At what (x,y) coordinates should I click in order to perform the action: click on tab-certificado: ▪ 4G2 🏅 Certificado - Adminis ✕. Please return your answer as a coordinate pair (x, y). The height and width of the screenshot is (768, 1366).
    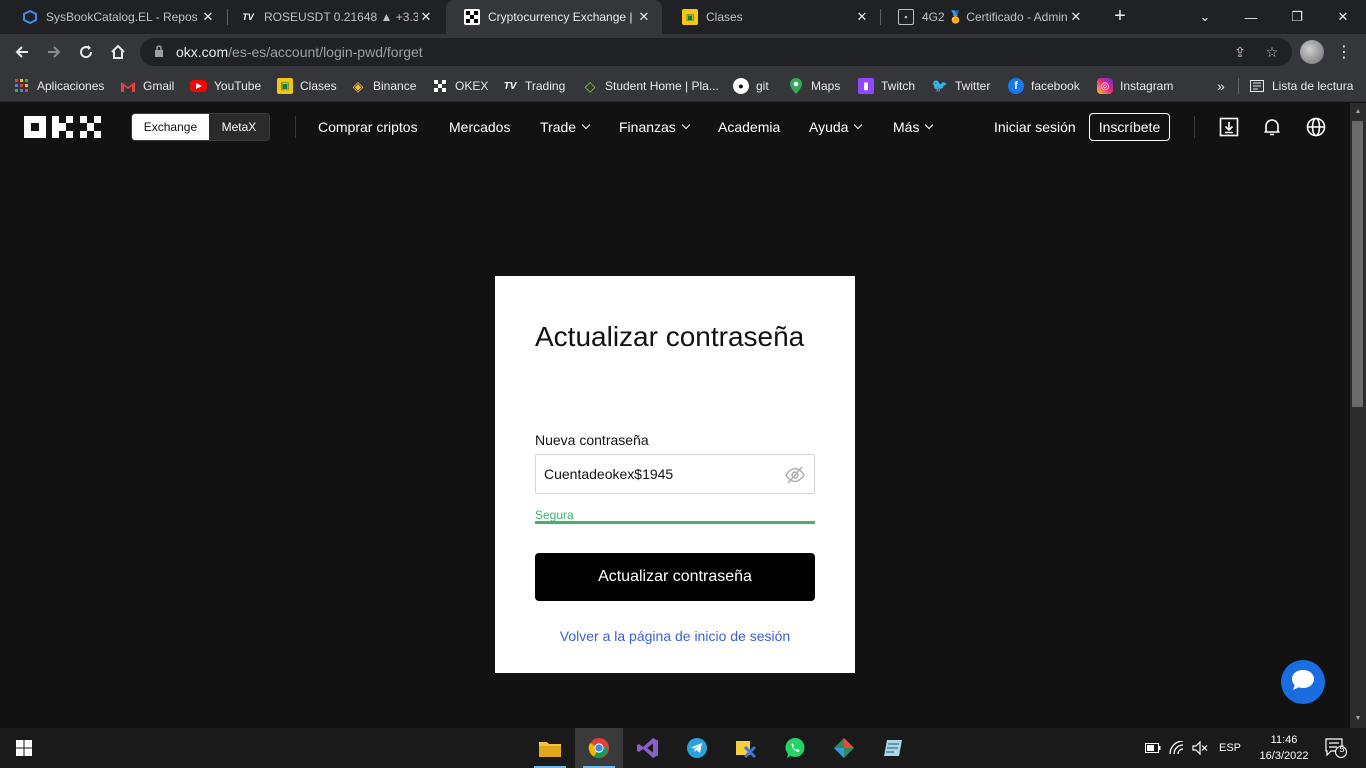
    Looking at the image, I should click on (987, 17).